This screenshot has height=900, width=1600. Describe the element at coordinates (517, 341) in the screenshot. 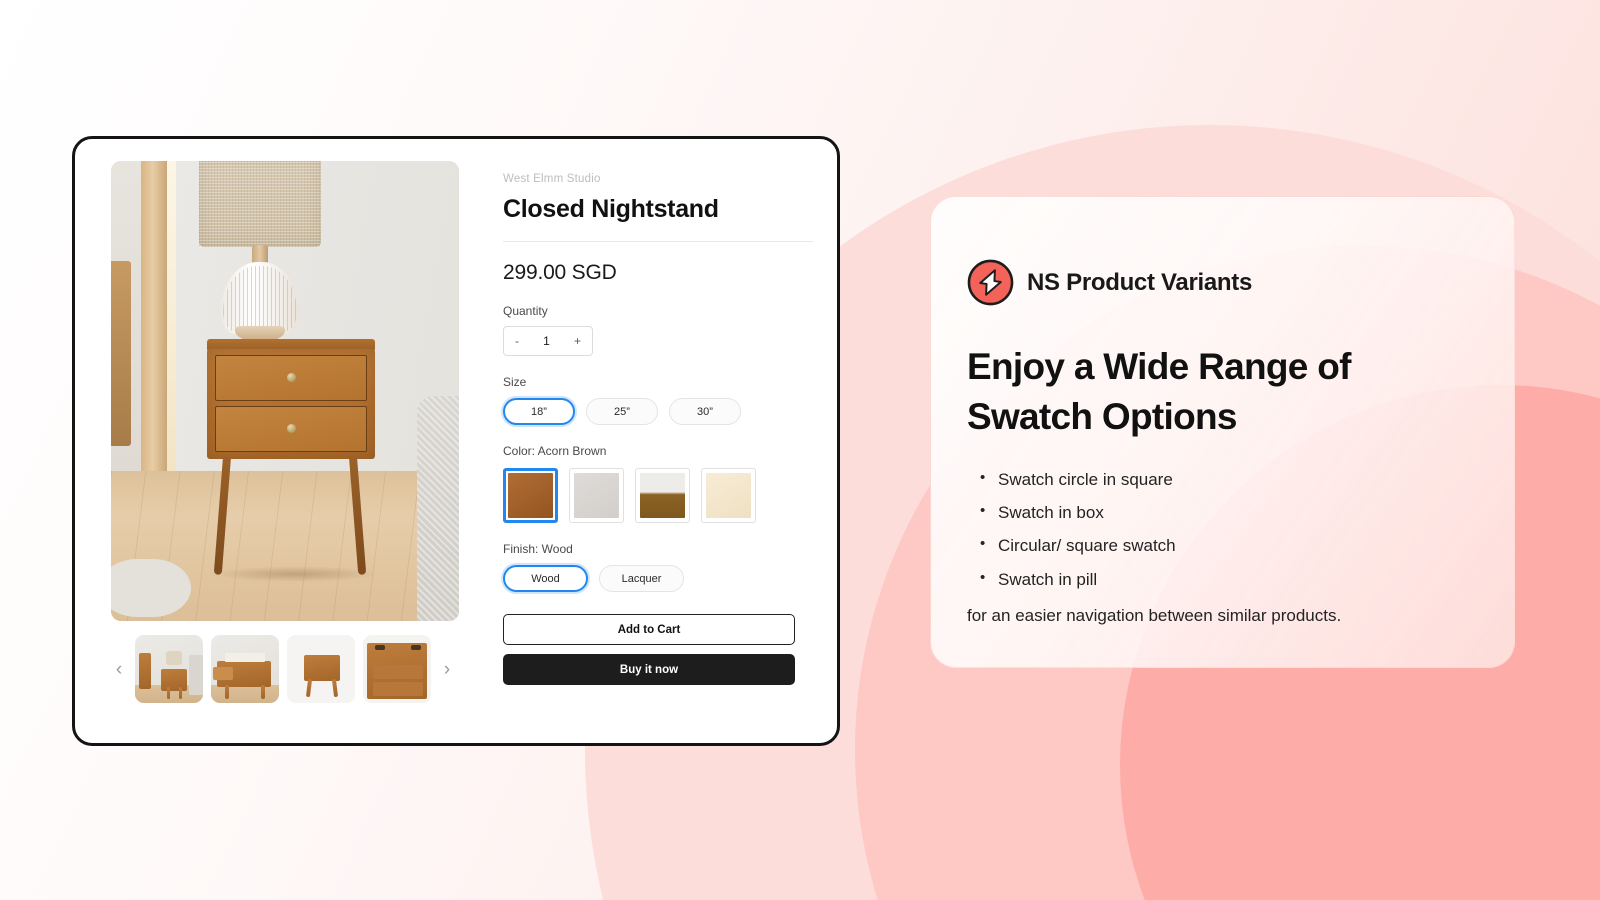

I see `quantity-decrease-button: -` at that location.